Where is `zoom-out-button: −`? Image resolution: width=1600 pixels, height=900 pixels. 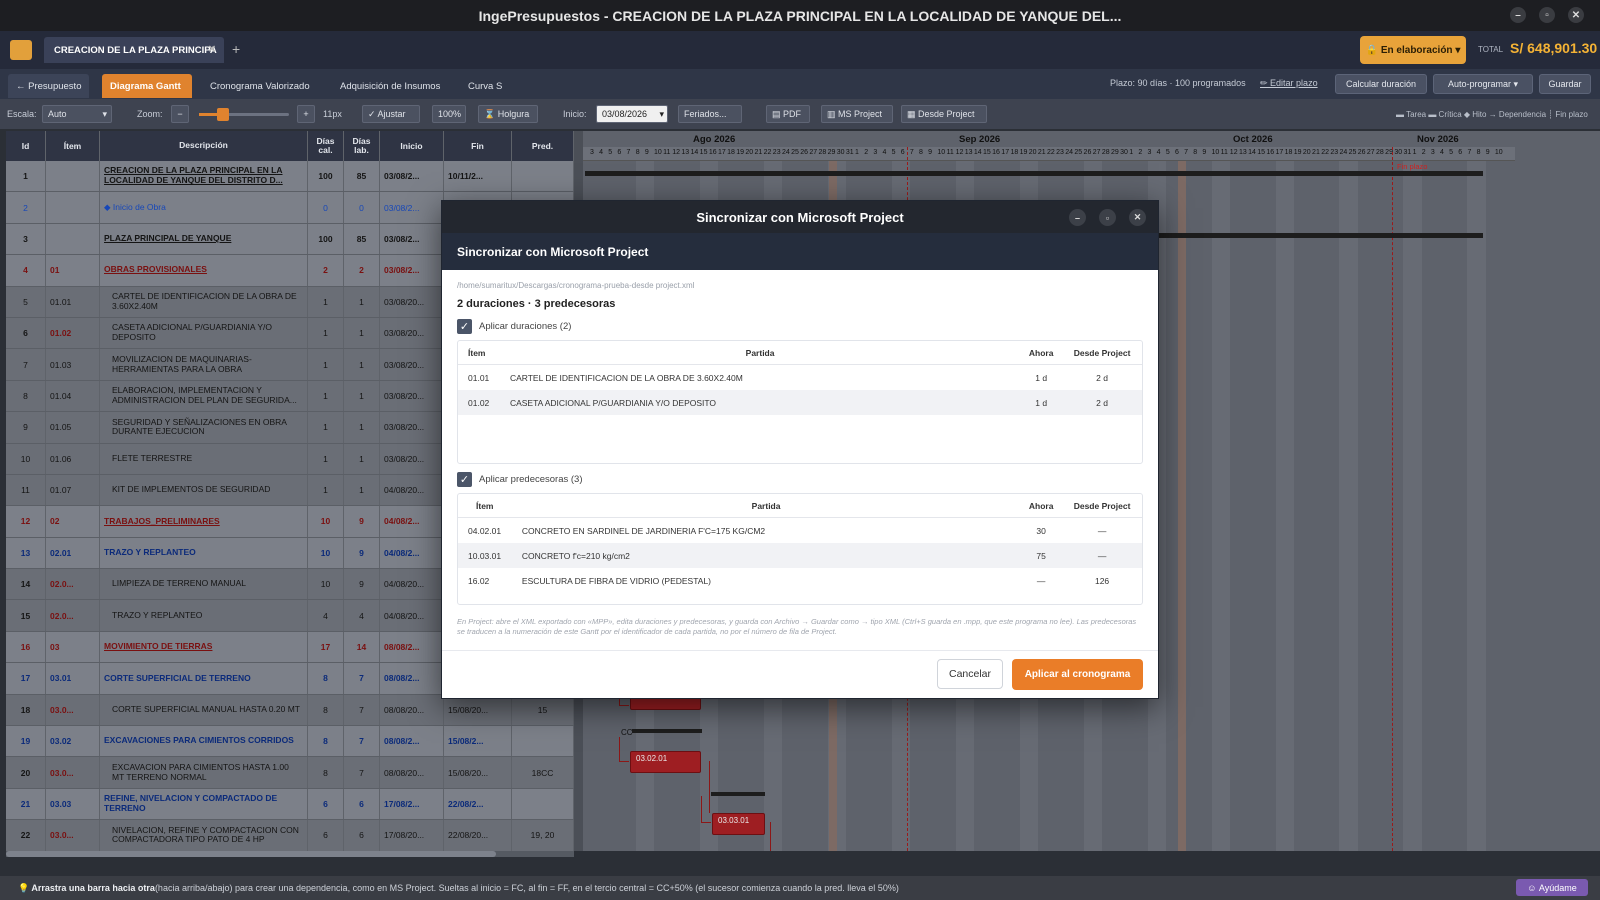 zoom-out-button: − is located at coordinates (180, 114).